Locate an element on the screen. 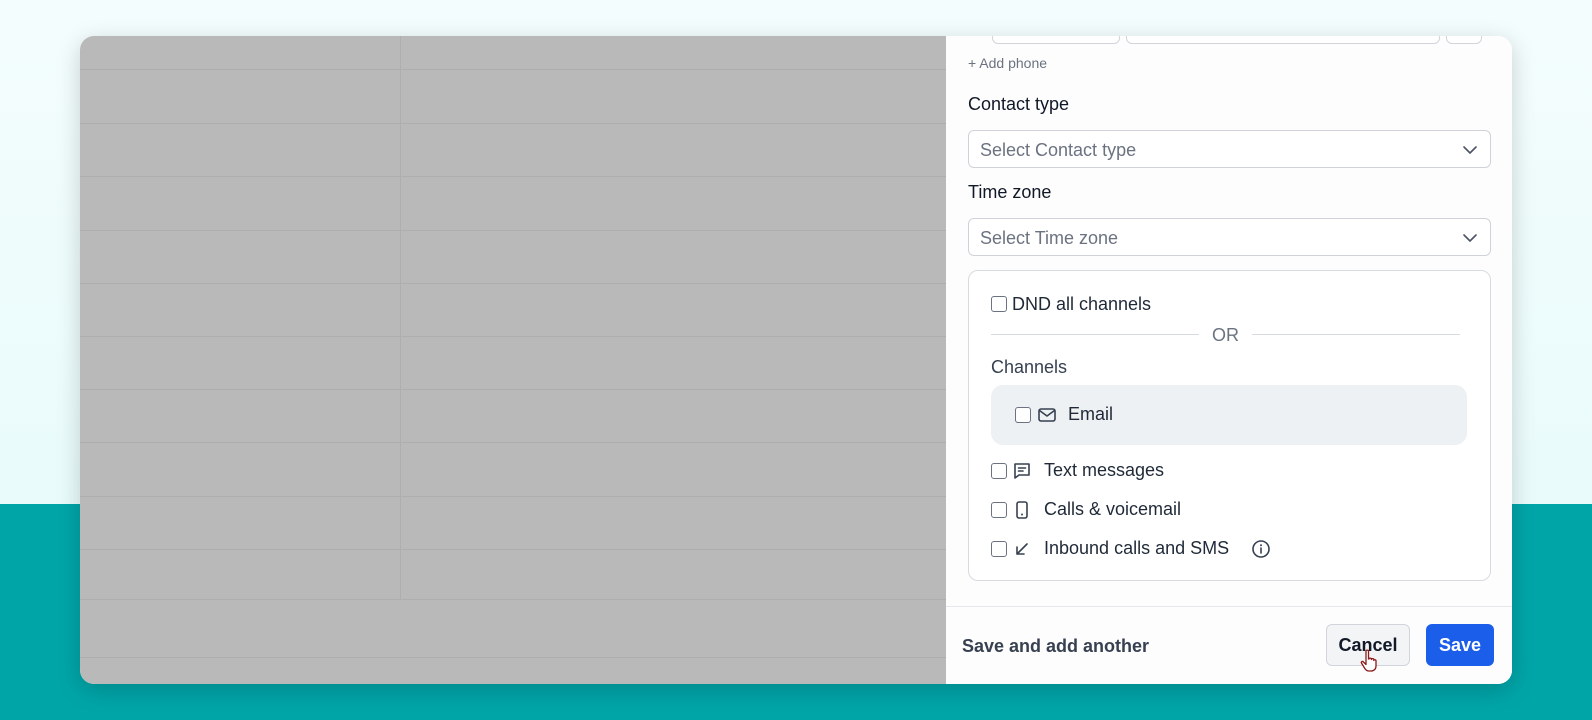 This screenshot has height=720, width=1592. time-zone-label: Time zone is located at coordinates (1010, 192).